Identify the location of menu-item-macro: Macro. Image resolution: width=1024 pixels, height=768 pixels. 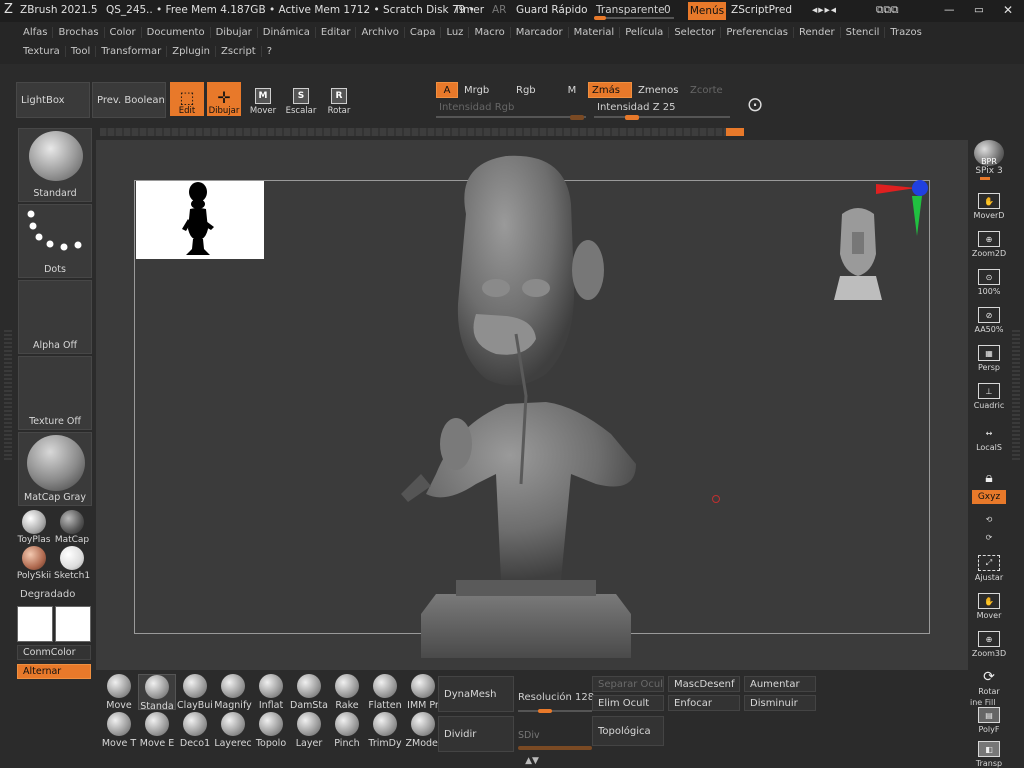
(488, 32).